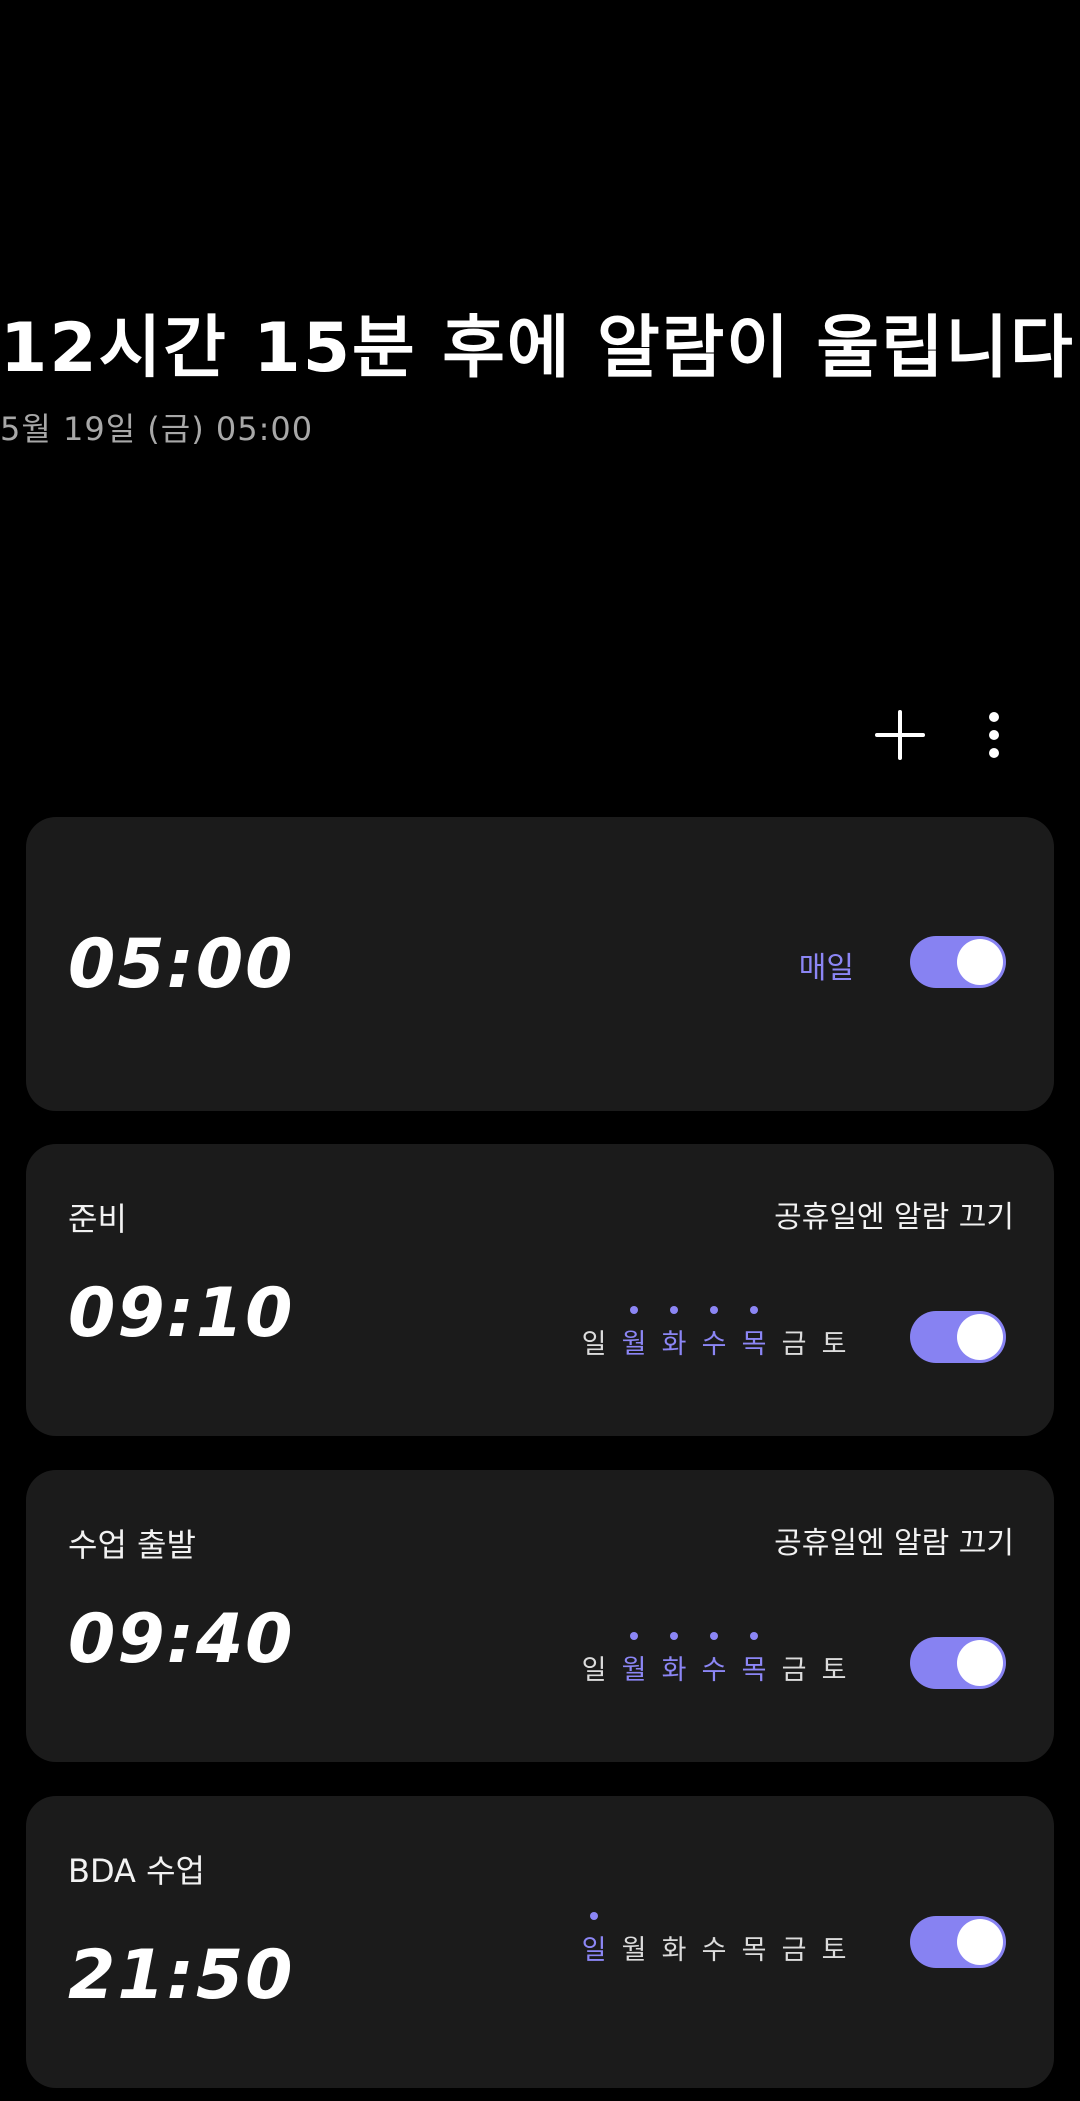 This screenshot has width=1080, height=2101. What do you see at coordinates (540, 964) in the screenshot?
I see `alarm-card: 05:00 매일` at bounding box center [540, 964].